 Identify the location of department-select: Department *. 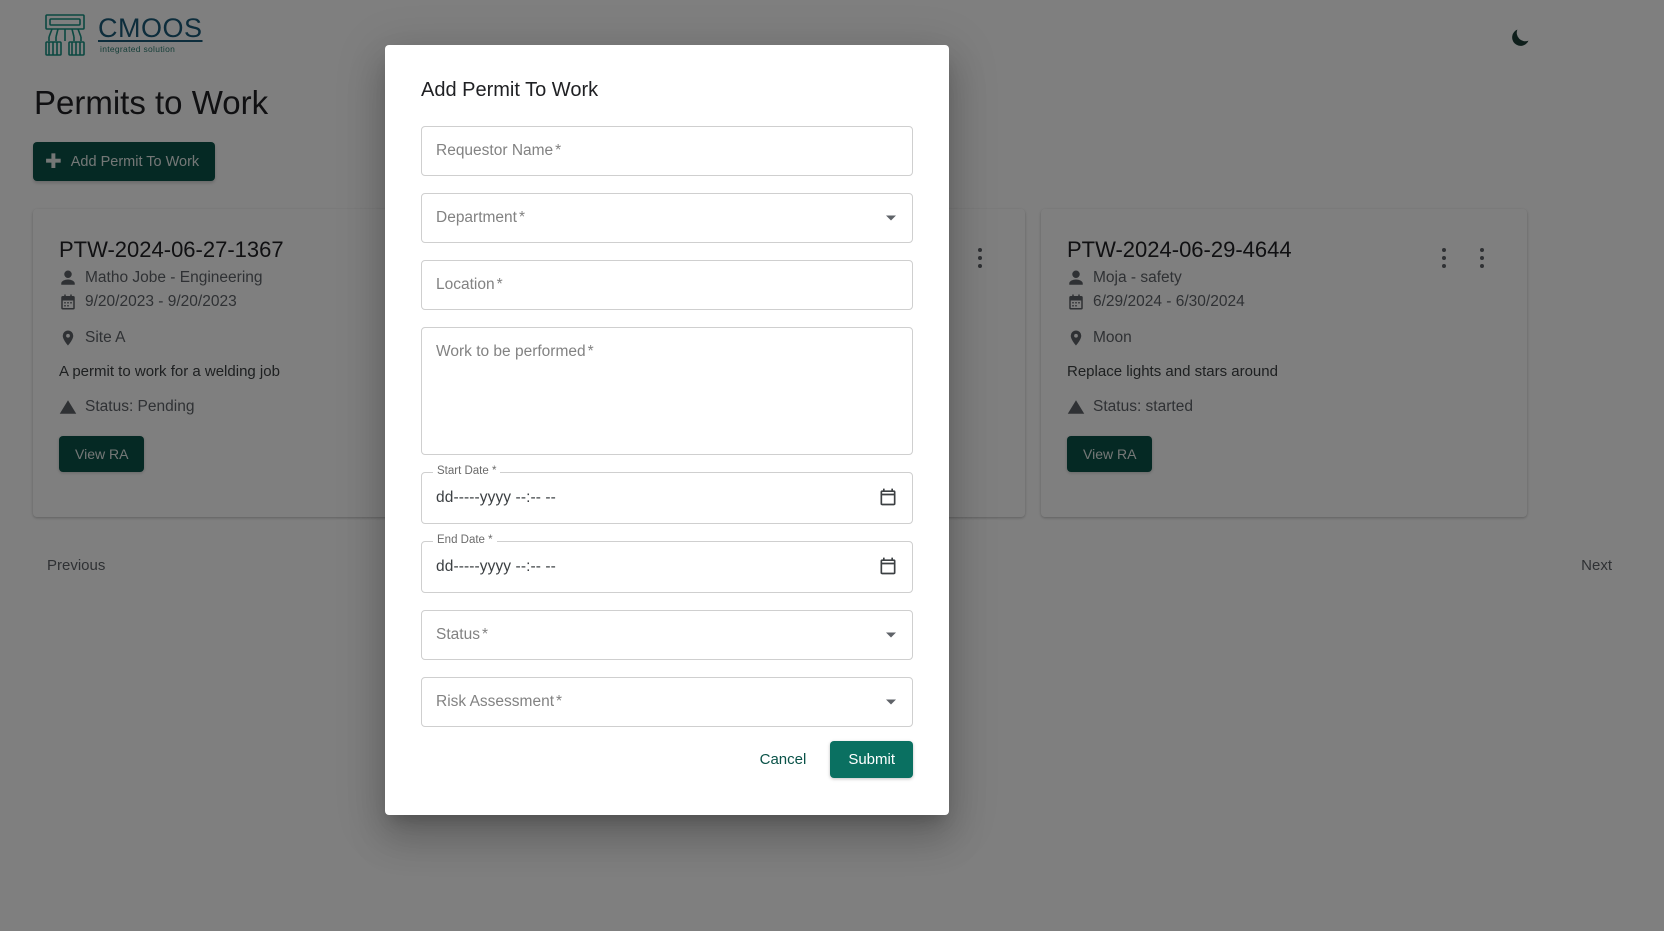
(667, 218).